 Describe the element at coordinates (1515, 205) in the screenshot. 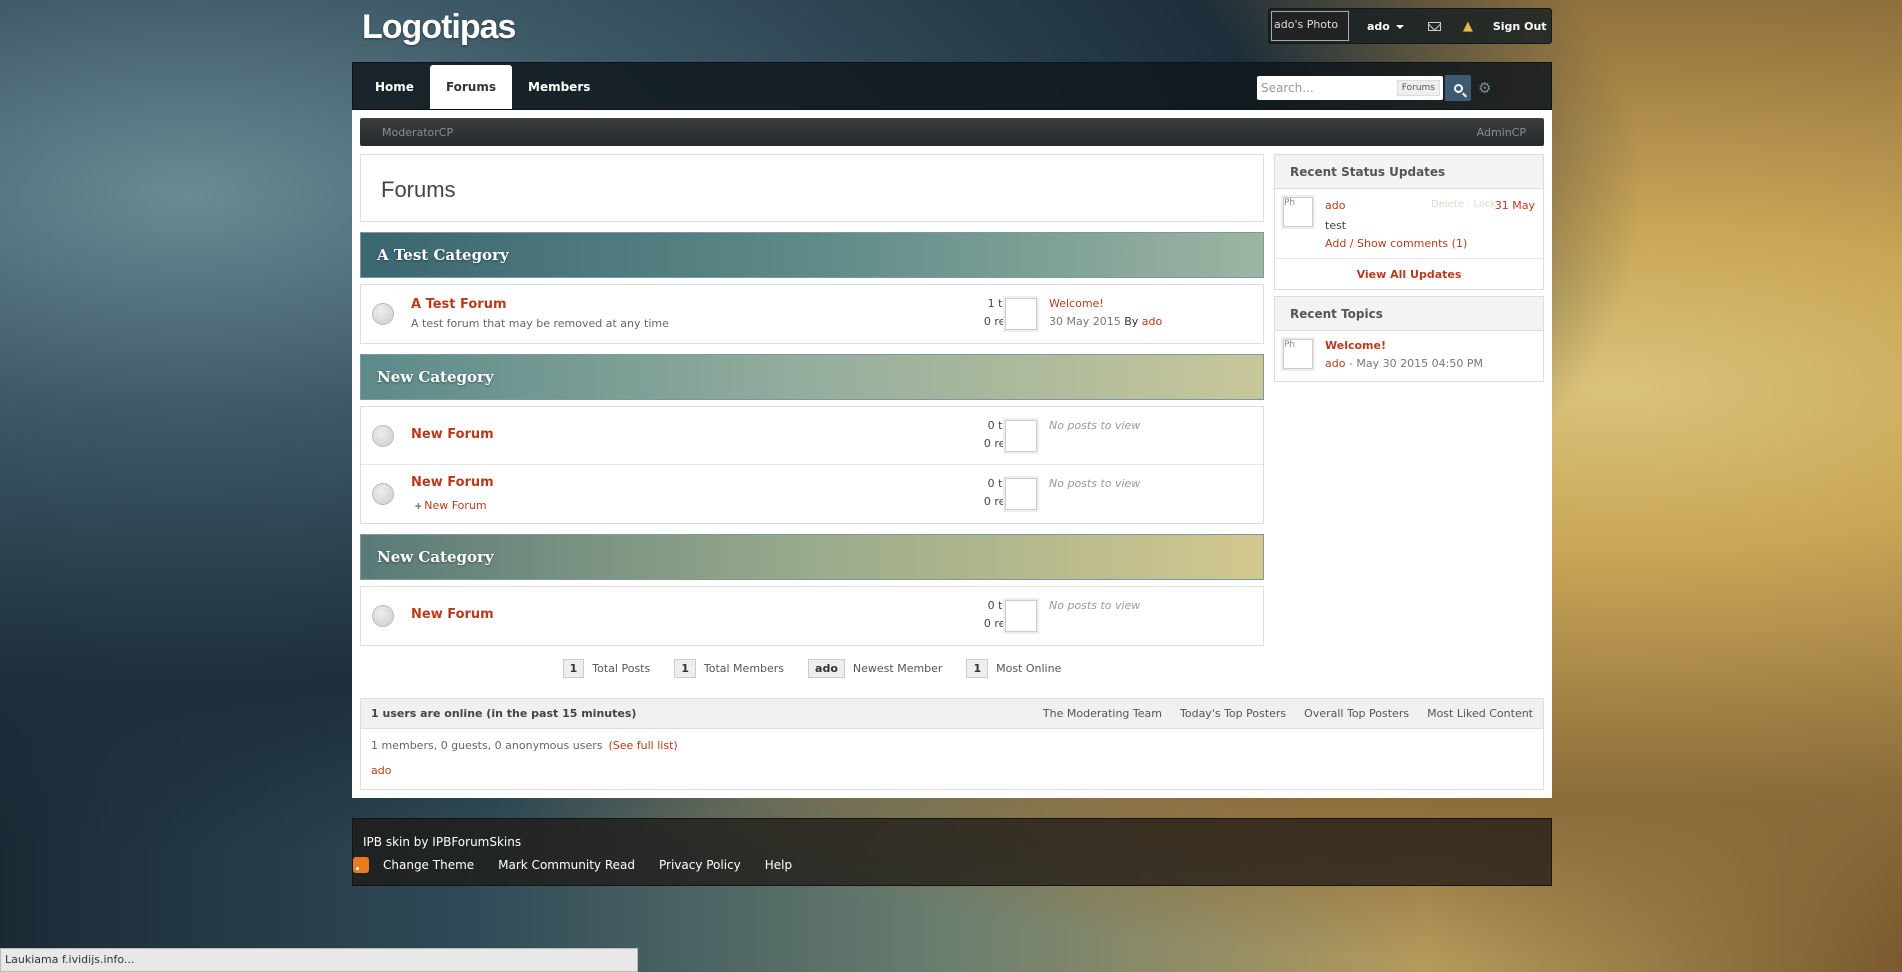

I see `status-date: 31 May` at that location.